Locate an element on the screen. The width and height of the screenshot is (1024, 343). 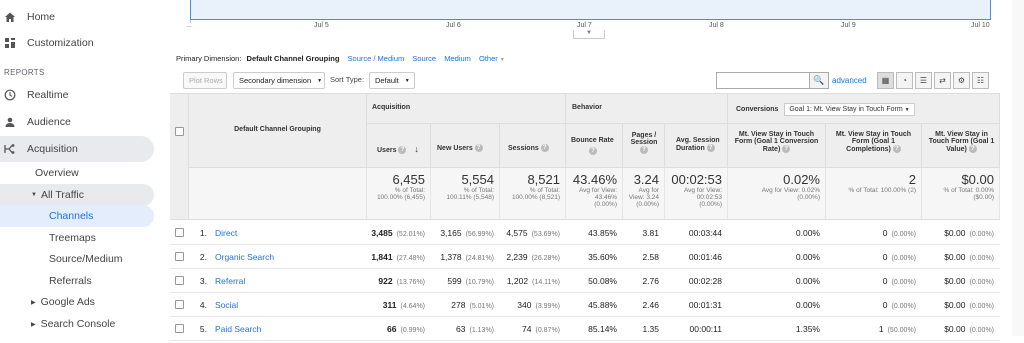
cell-conv: 0.00% is located at coordinates (777, 233).